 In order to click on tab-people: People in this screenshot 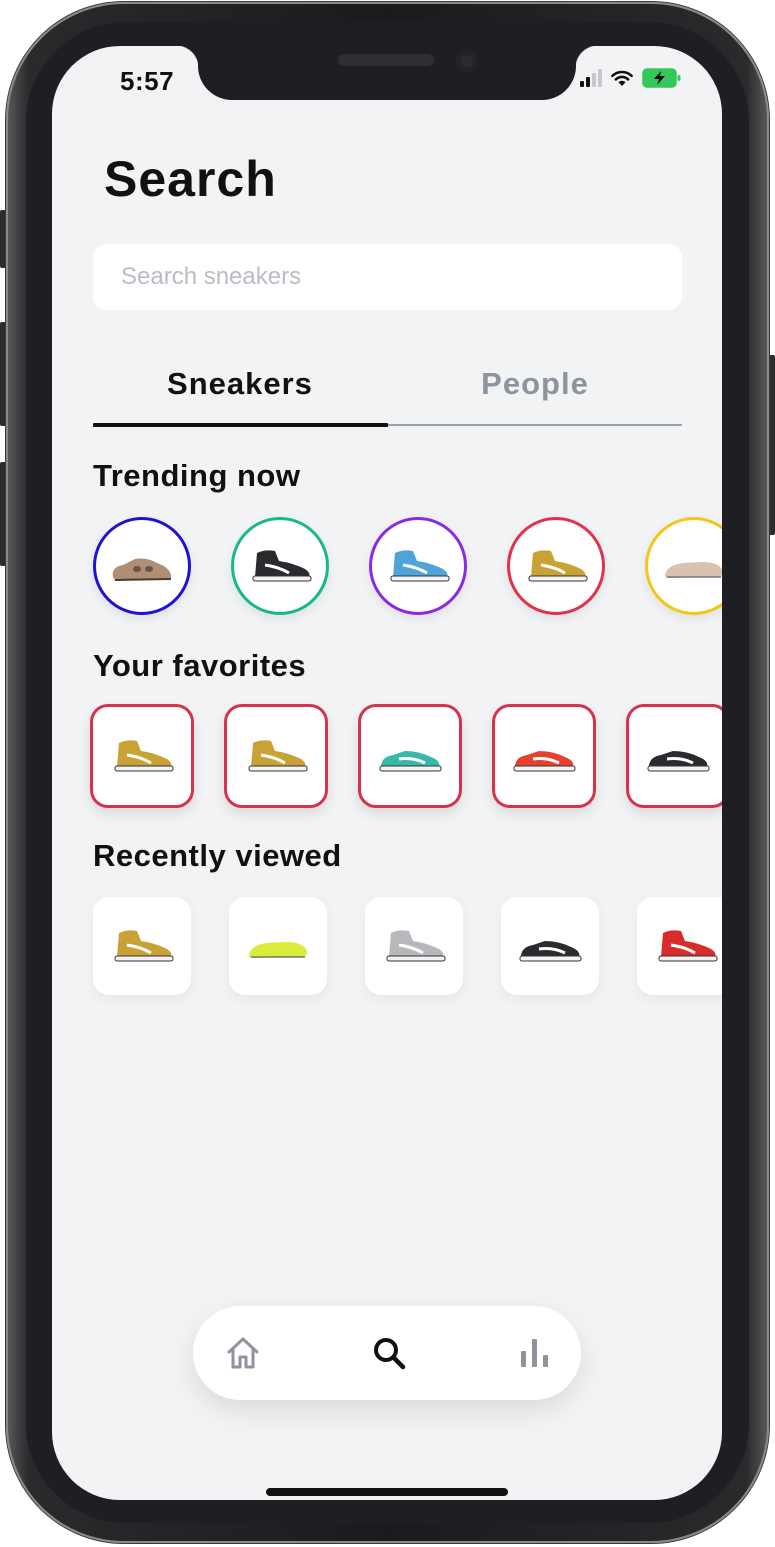, I will do `click(535, 391)`.